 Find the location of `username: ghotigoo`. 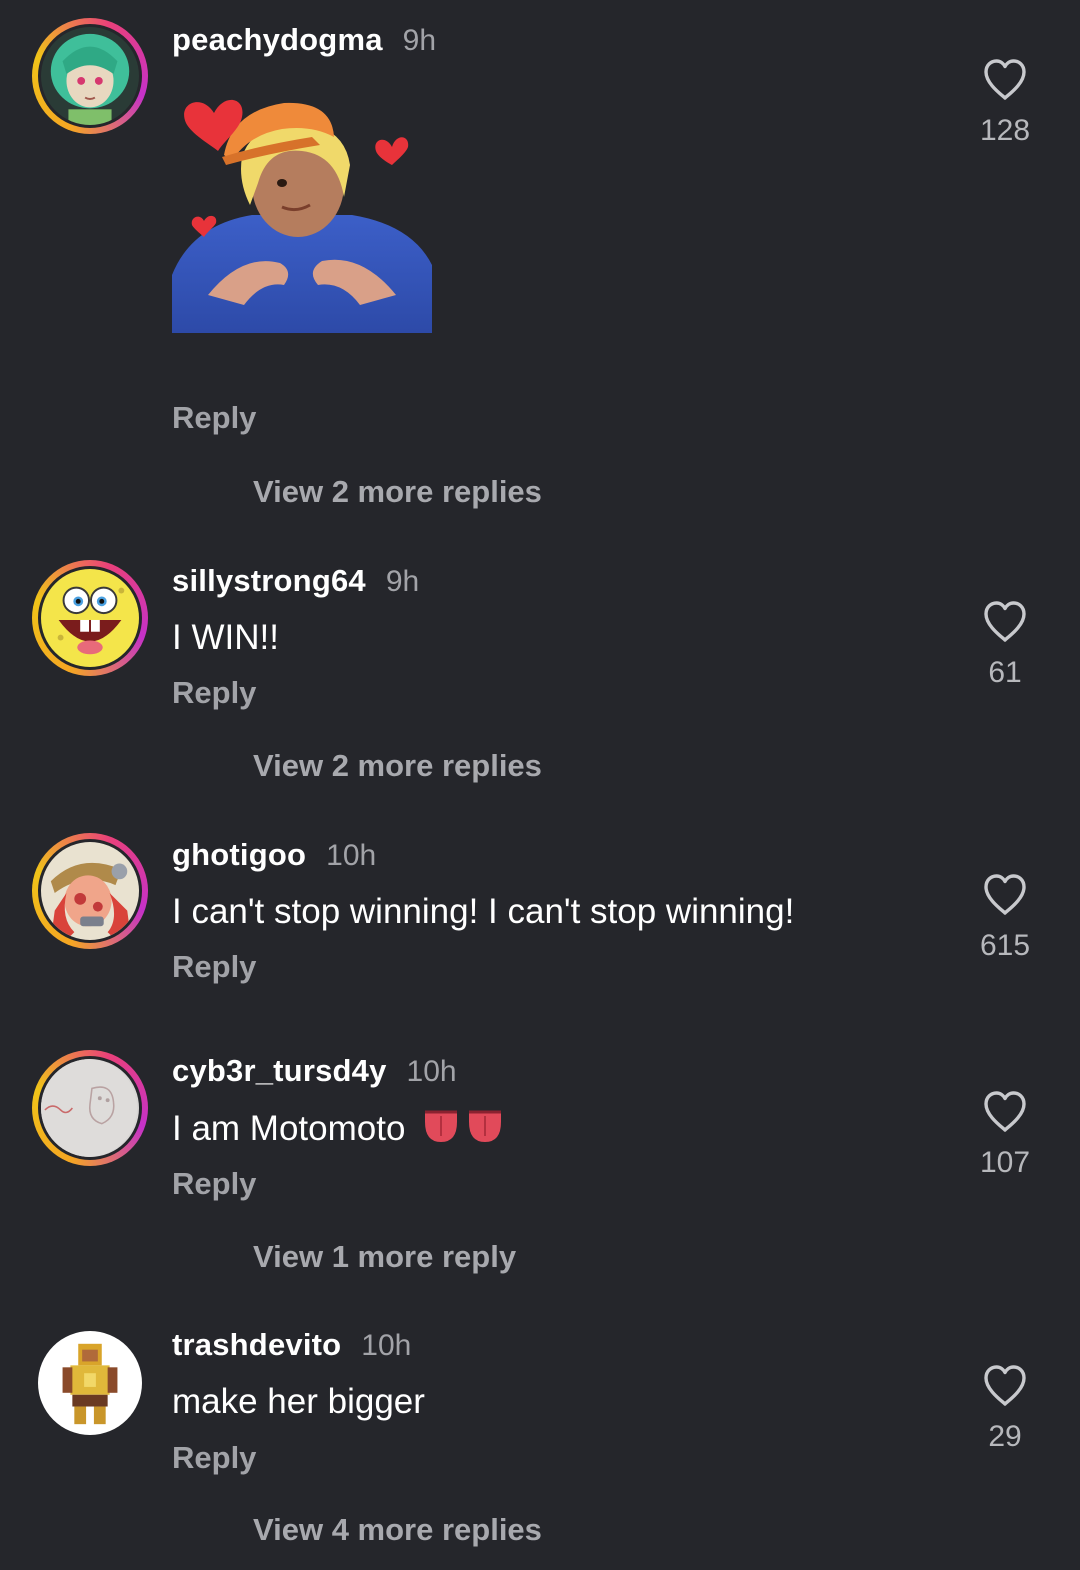

username: ghotigoo is located at coordinates (239, 855).